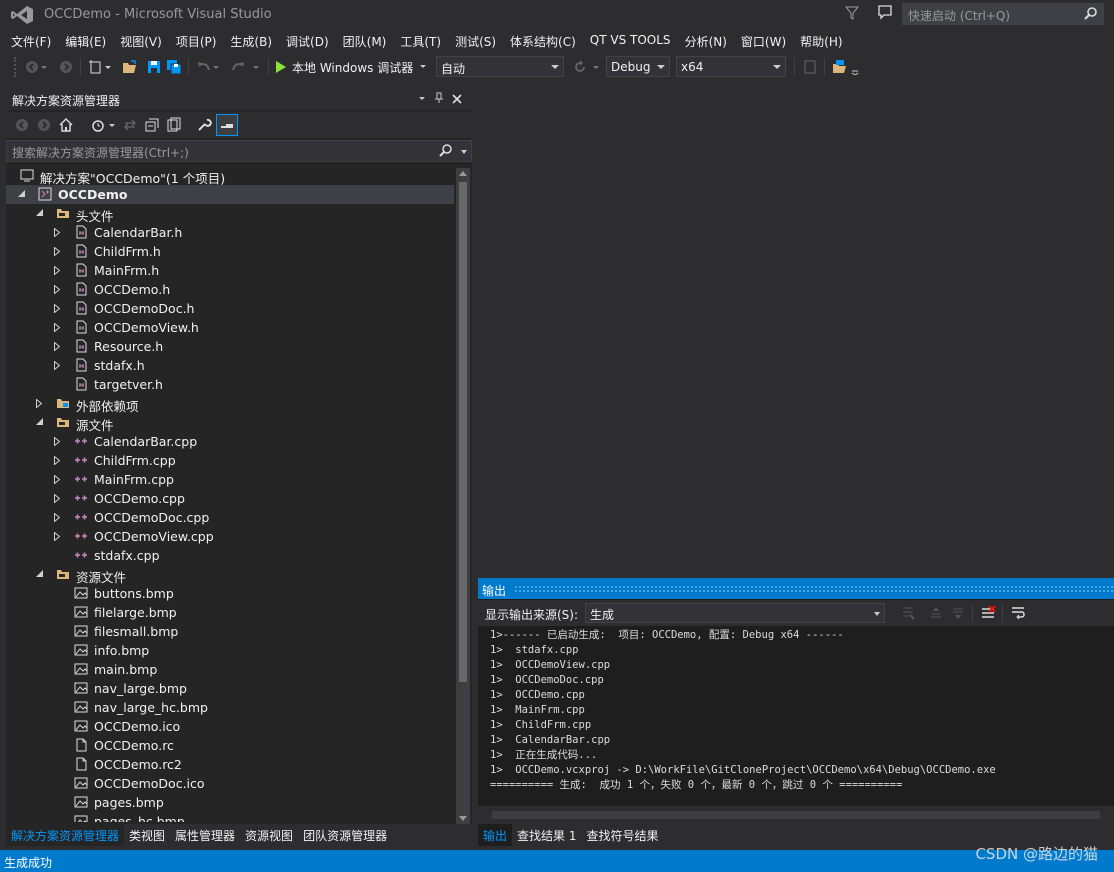 This screenshot has height=872, width=1114. Describe the element at coordinates (65, 835) in the screenshot. I see `tab-solution-explorer: 解决方案资源管理器` at that location.